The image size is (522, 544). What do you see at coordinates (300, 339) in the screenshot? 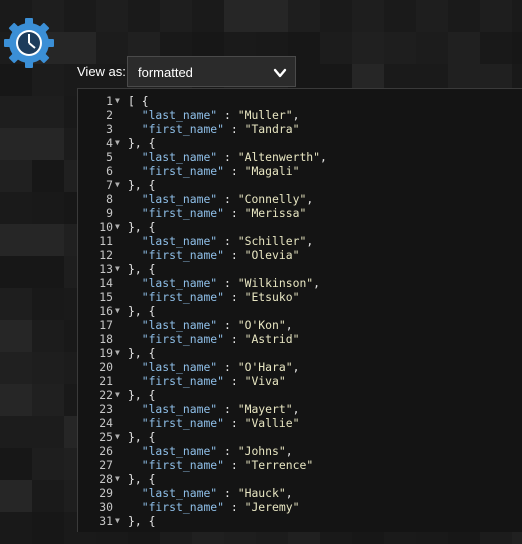
I see `code-line: 18 "first_name" : "Astrid"` at bounding box center [300, 339].